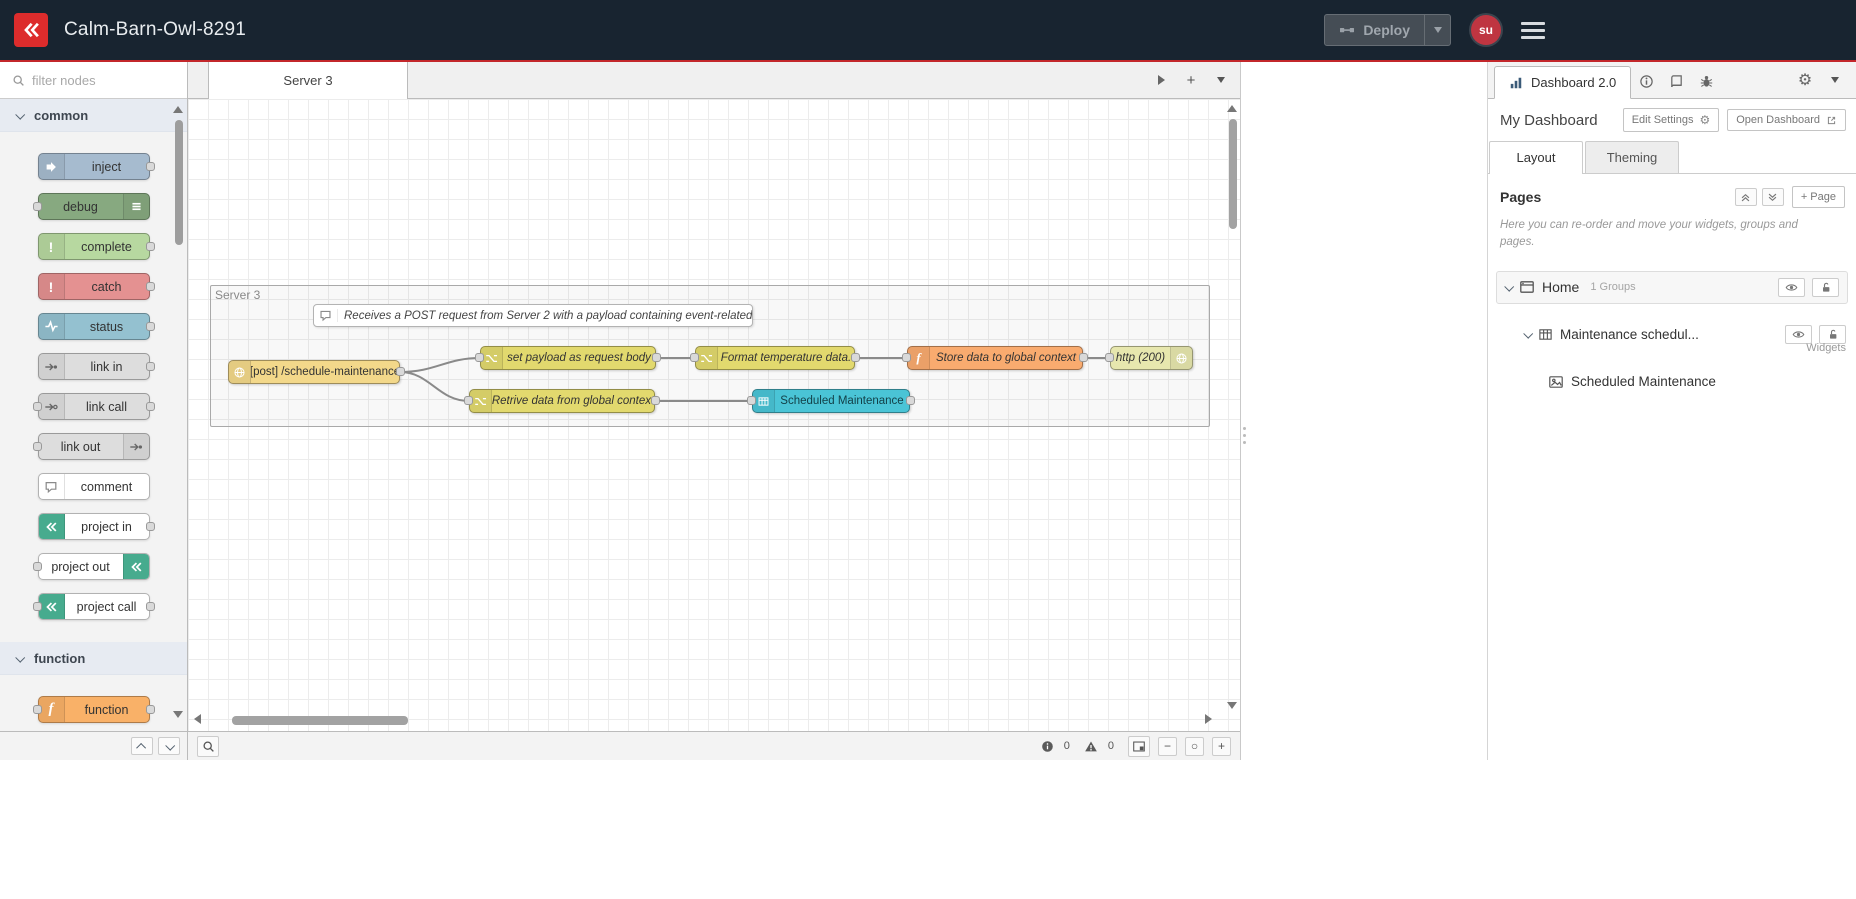 The image size is (1856, 899). Describe the element at coordinates (308, 80) in the screenshot. I see `flow-tab-server3: Server 3` at that location.